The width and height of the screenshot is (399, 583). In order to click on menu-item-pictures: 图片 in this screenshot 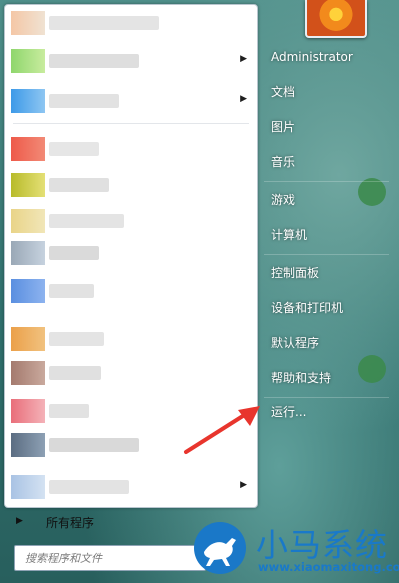, I will do `click(327, 127)`.